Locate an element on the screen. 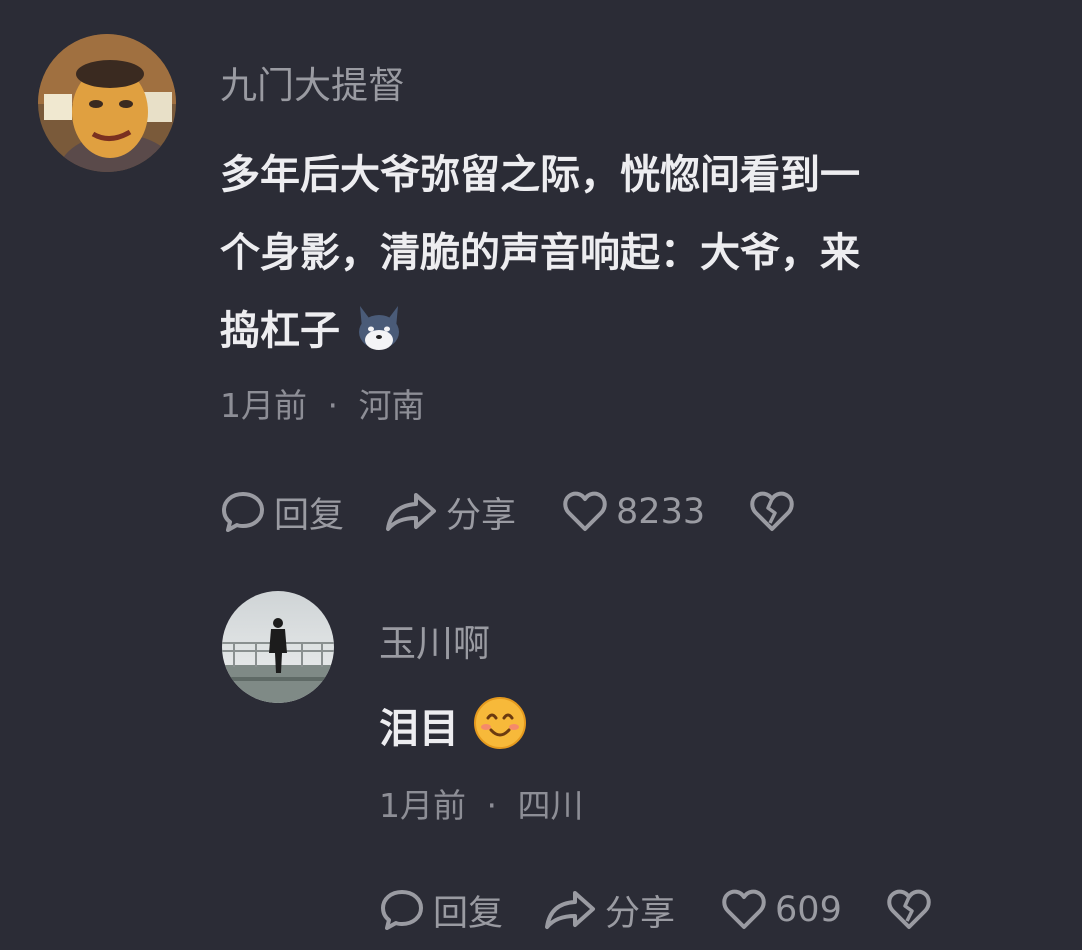  username: 玉川啊 is located at coordinates (434, 644).